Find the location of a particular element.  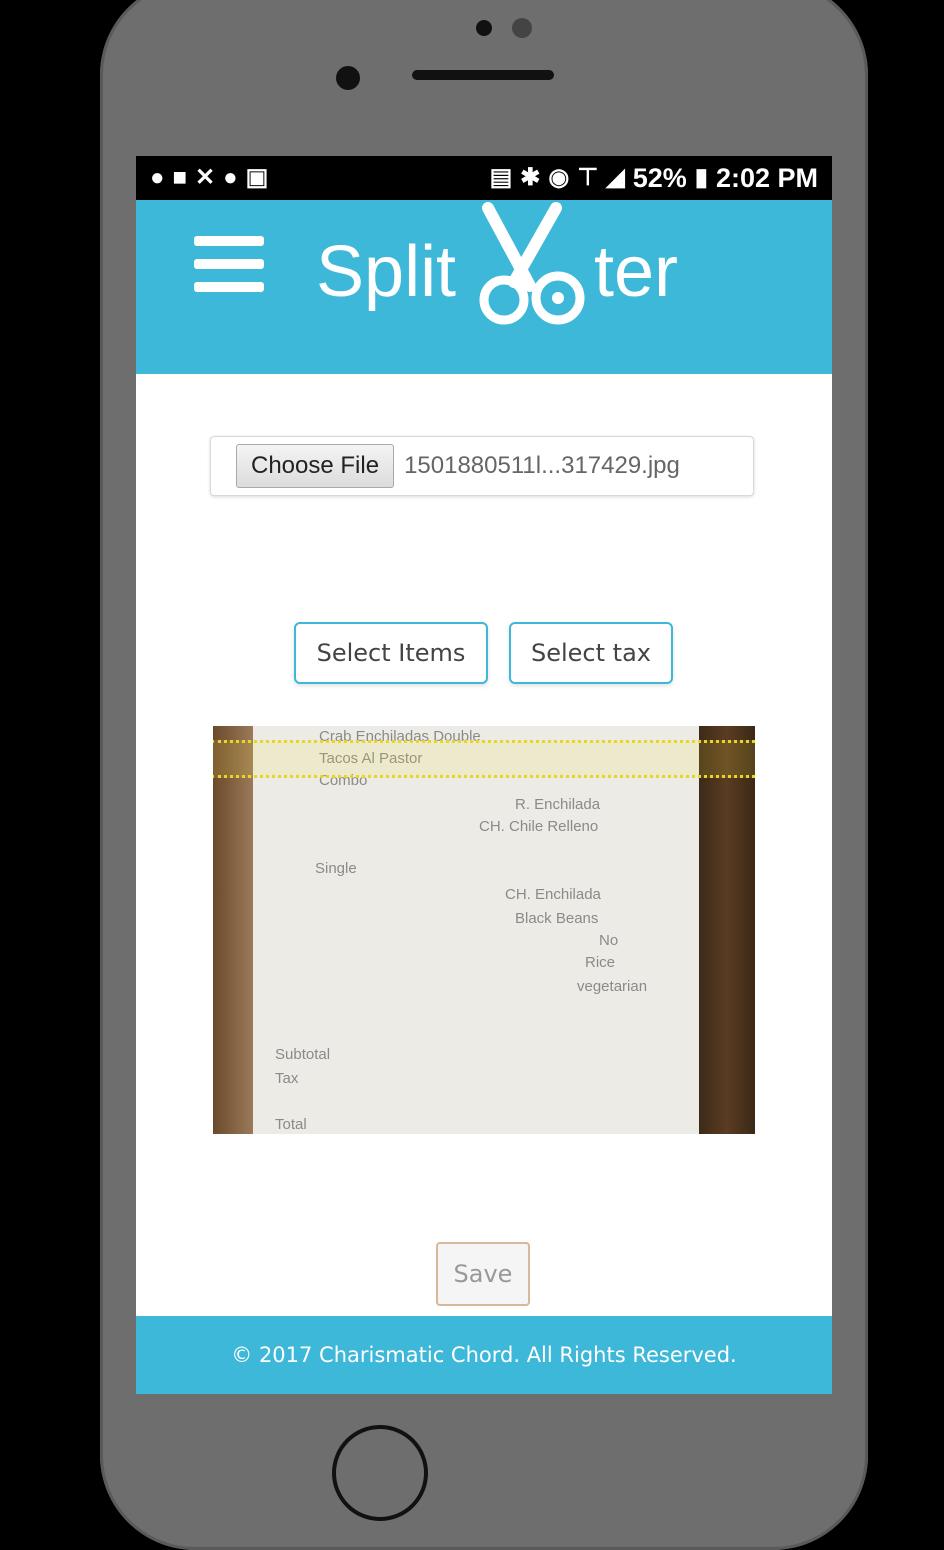

sensor-icon is located at coordinates (522, 28).